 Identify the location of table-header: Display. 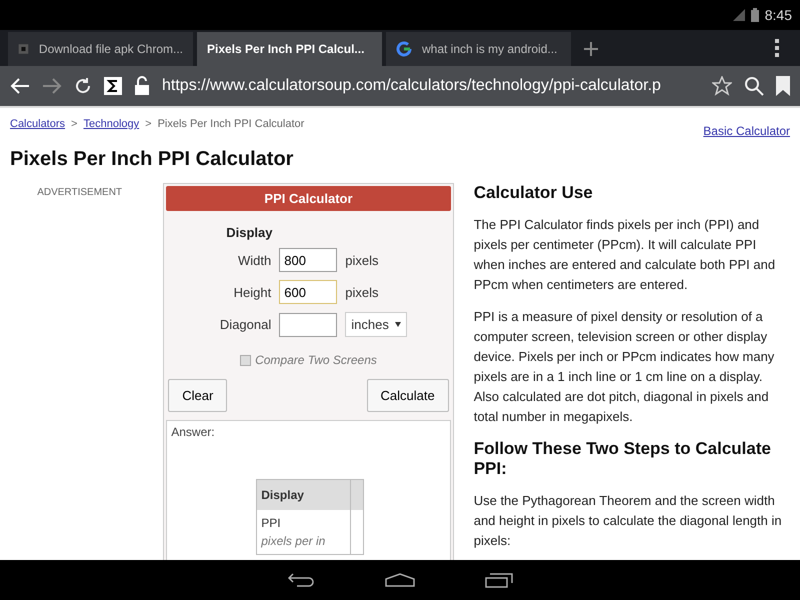
(304, 495).